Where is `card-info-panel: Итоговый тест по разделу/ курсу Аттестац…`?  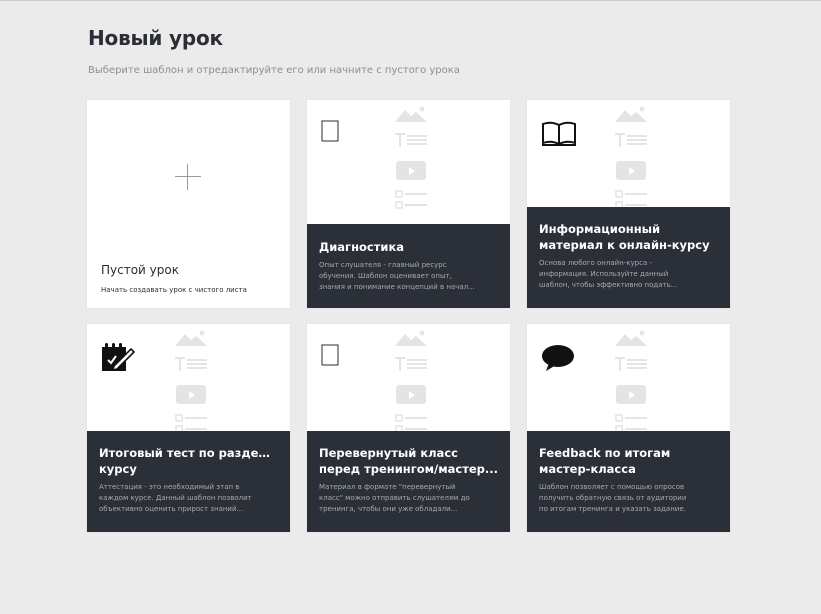 card-info-panel: Итоговый тест по разделу/ курсу Аттестац… is located at coordinates (188, 481).